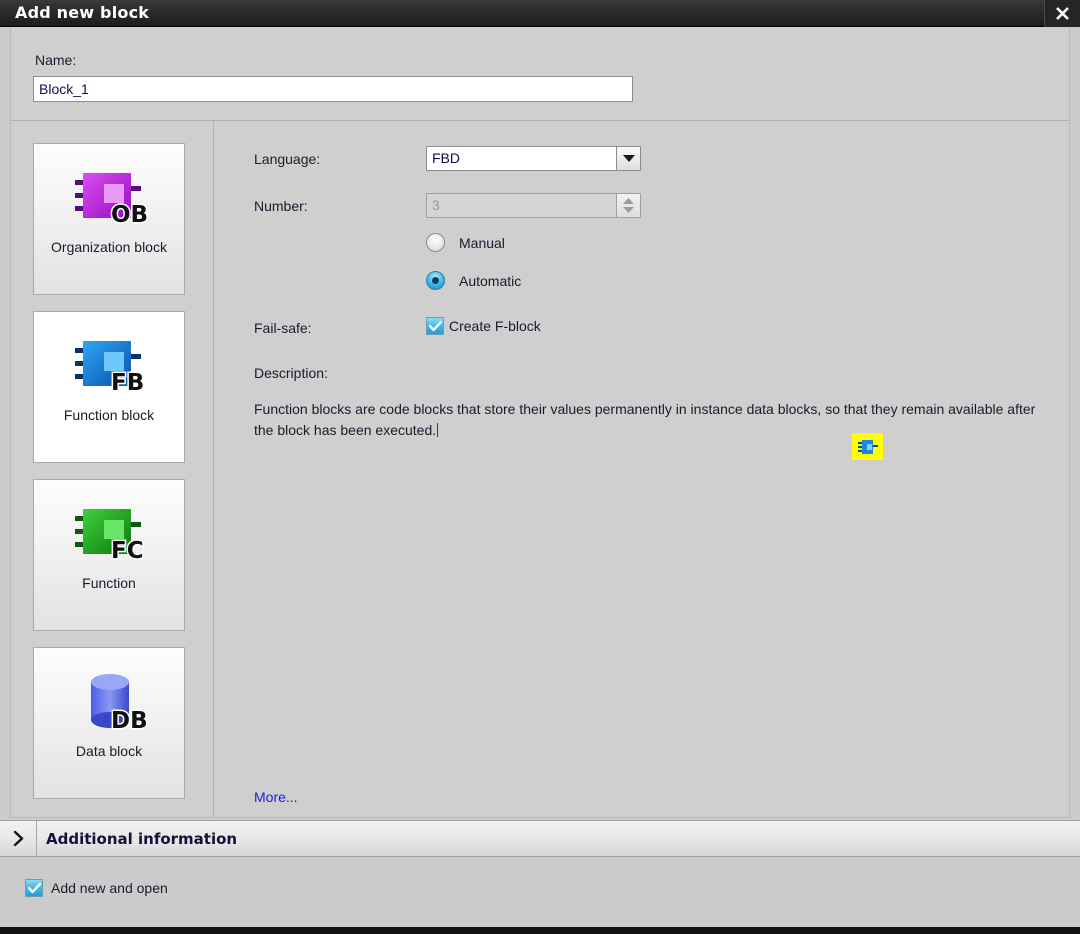 This screenshot has width=1080, height=934. I want to click on radio-automatic: Automatic, so click(473, 280).